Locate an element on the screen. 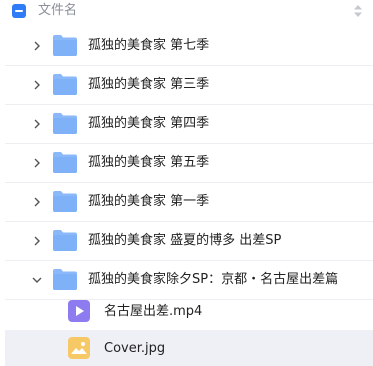 The width and height of the screenshot is (373, 366). folder-row: 孤独的美食家 第七季 is located at coordinates (189, 46).